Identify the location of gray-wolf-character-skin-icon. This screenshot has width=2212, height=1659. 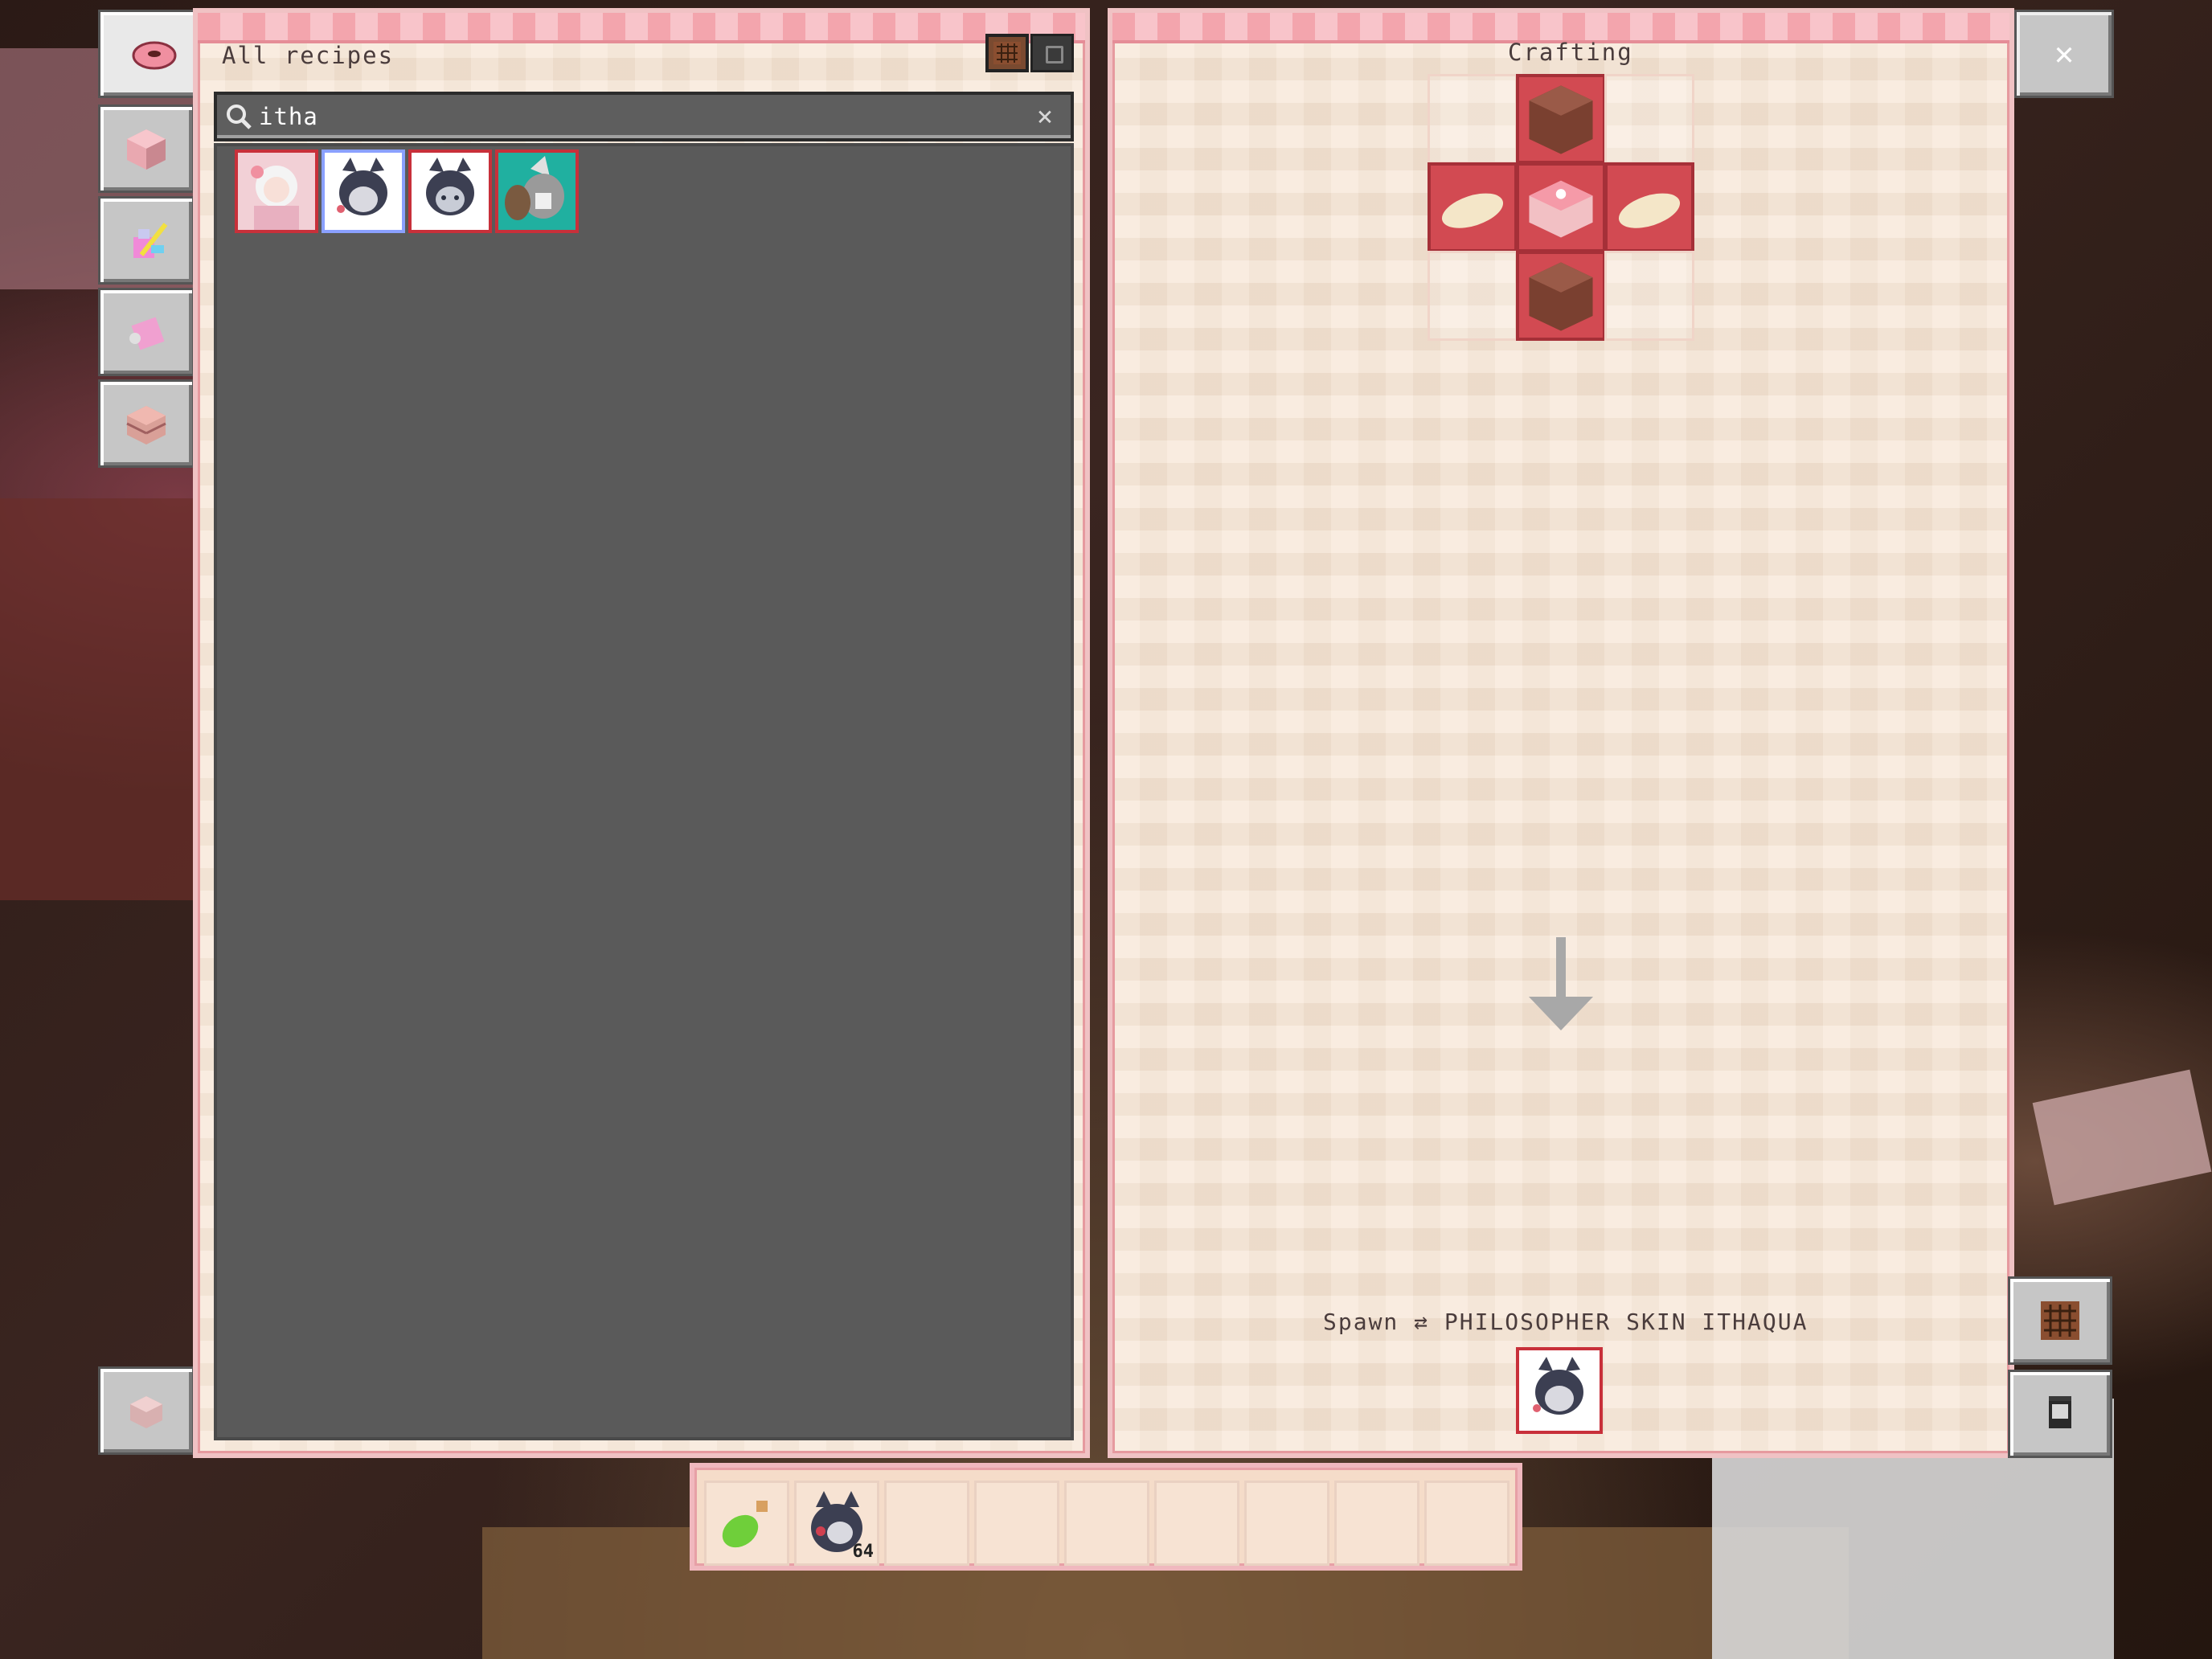
(537, 191).